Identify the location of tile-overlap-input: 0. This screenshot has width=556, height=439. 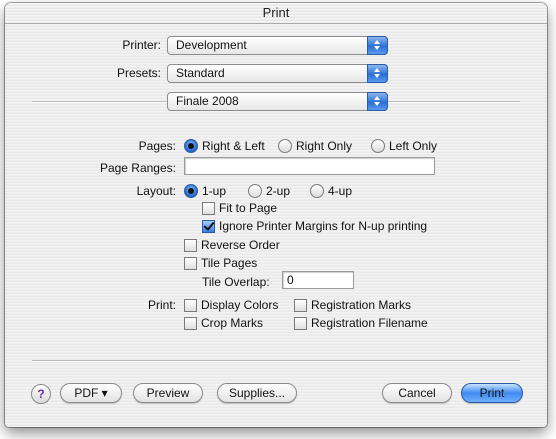
(318, 280).